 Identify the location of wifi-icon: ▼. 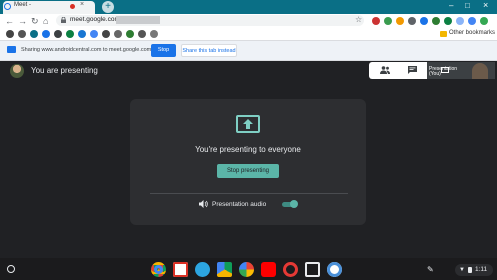
(462, 270).